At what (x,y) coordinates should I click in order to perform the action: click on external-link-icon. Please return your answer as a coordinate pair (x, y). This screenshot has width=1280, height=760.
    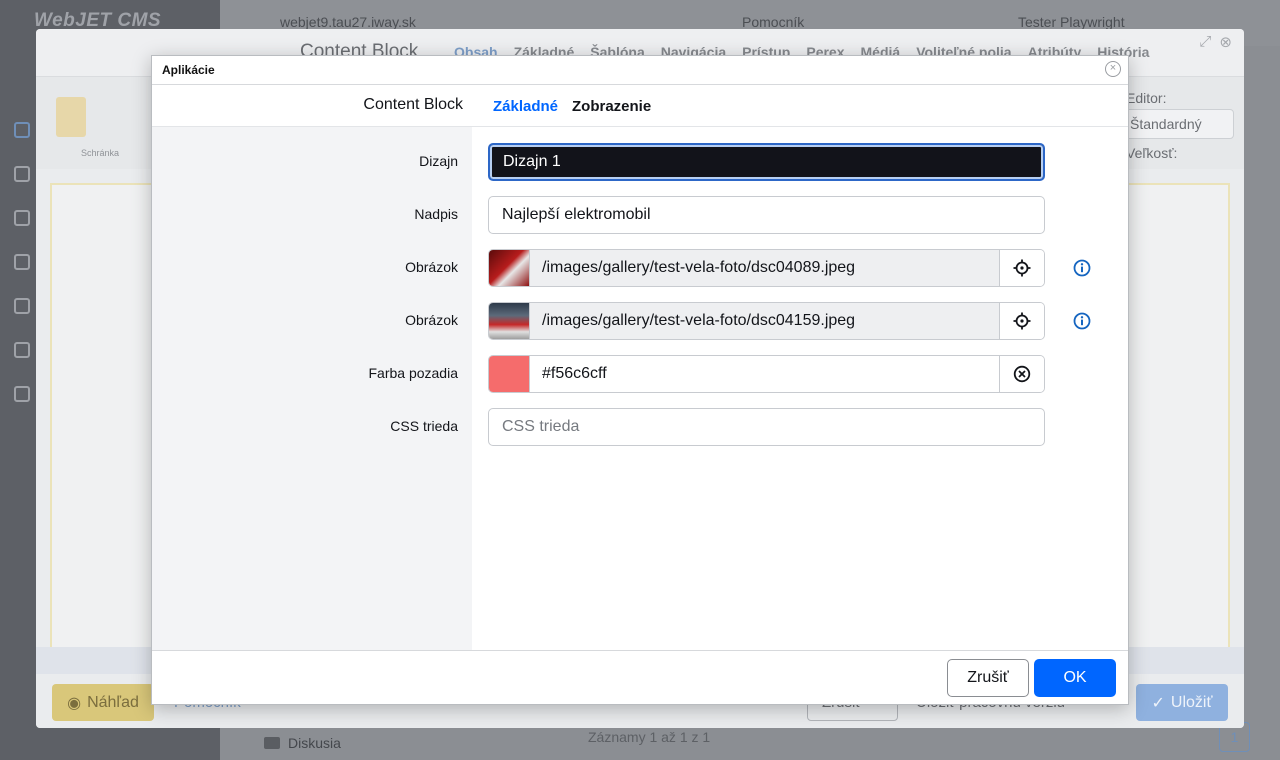
    Looking at the image, I should click on (22, 262).